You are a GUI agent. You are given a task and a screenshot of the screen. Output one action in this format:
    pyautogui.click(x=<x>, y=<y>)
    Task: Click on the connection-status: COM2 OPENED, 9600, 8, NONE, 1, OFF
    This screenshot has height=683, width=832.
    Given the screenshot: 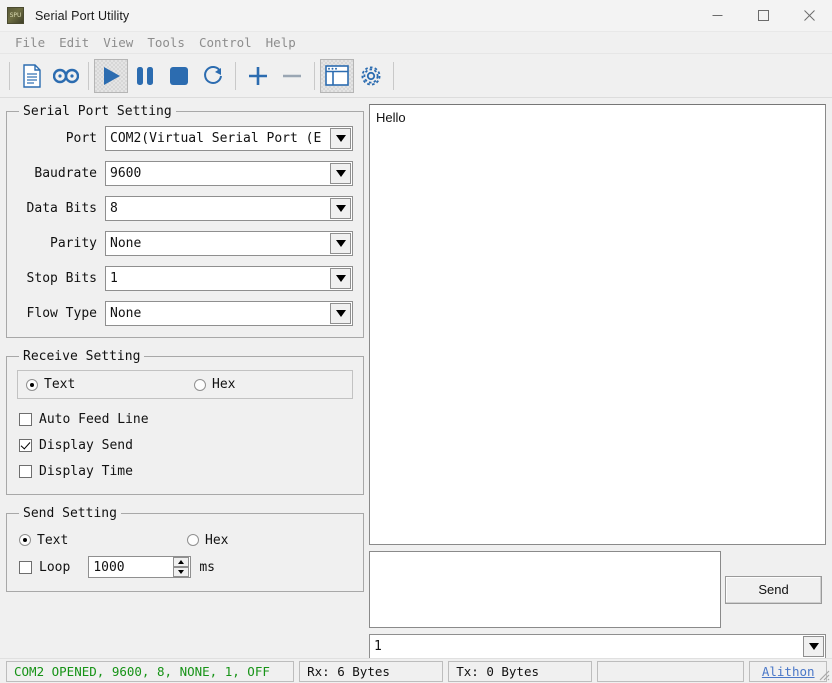 What is the action you would take?
    pyautogui.click(x=150, y=671)
    